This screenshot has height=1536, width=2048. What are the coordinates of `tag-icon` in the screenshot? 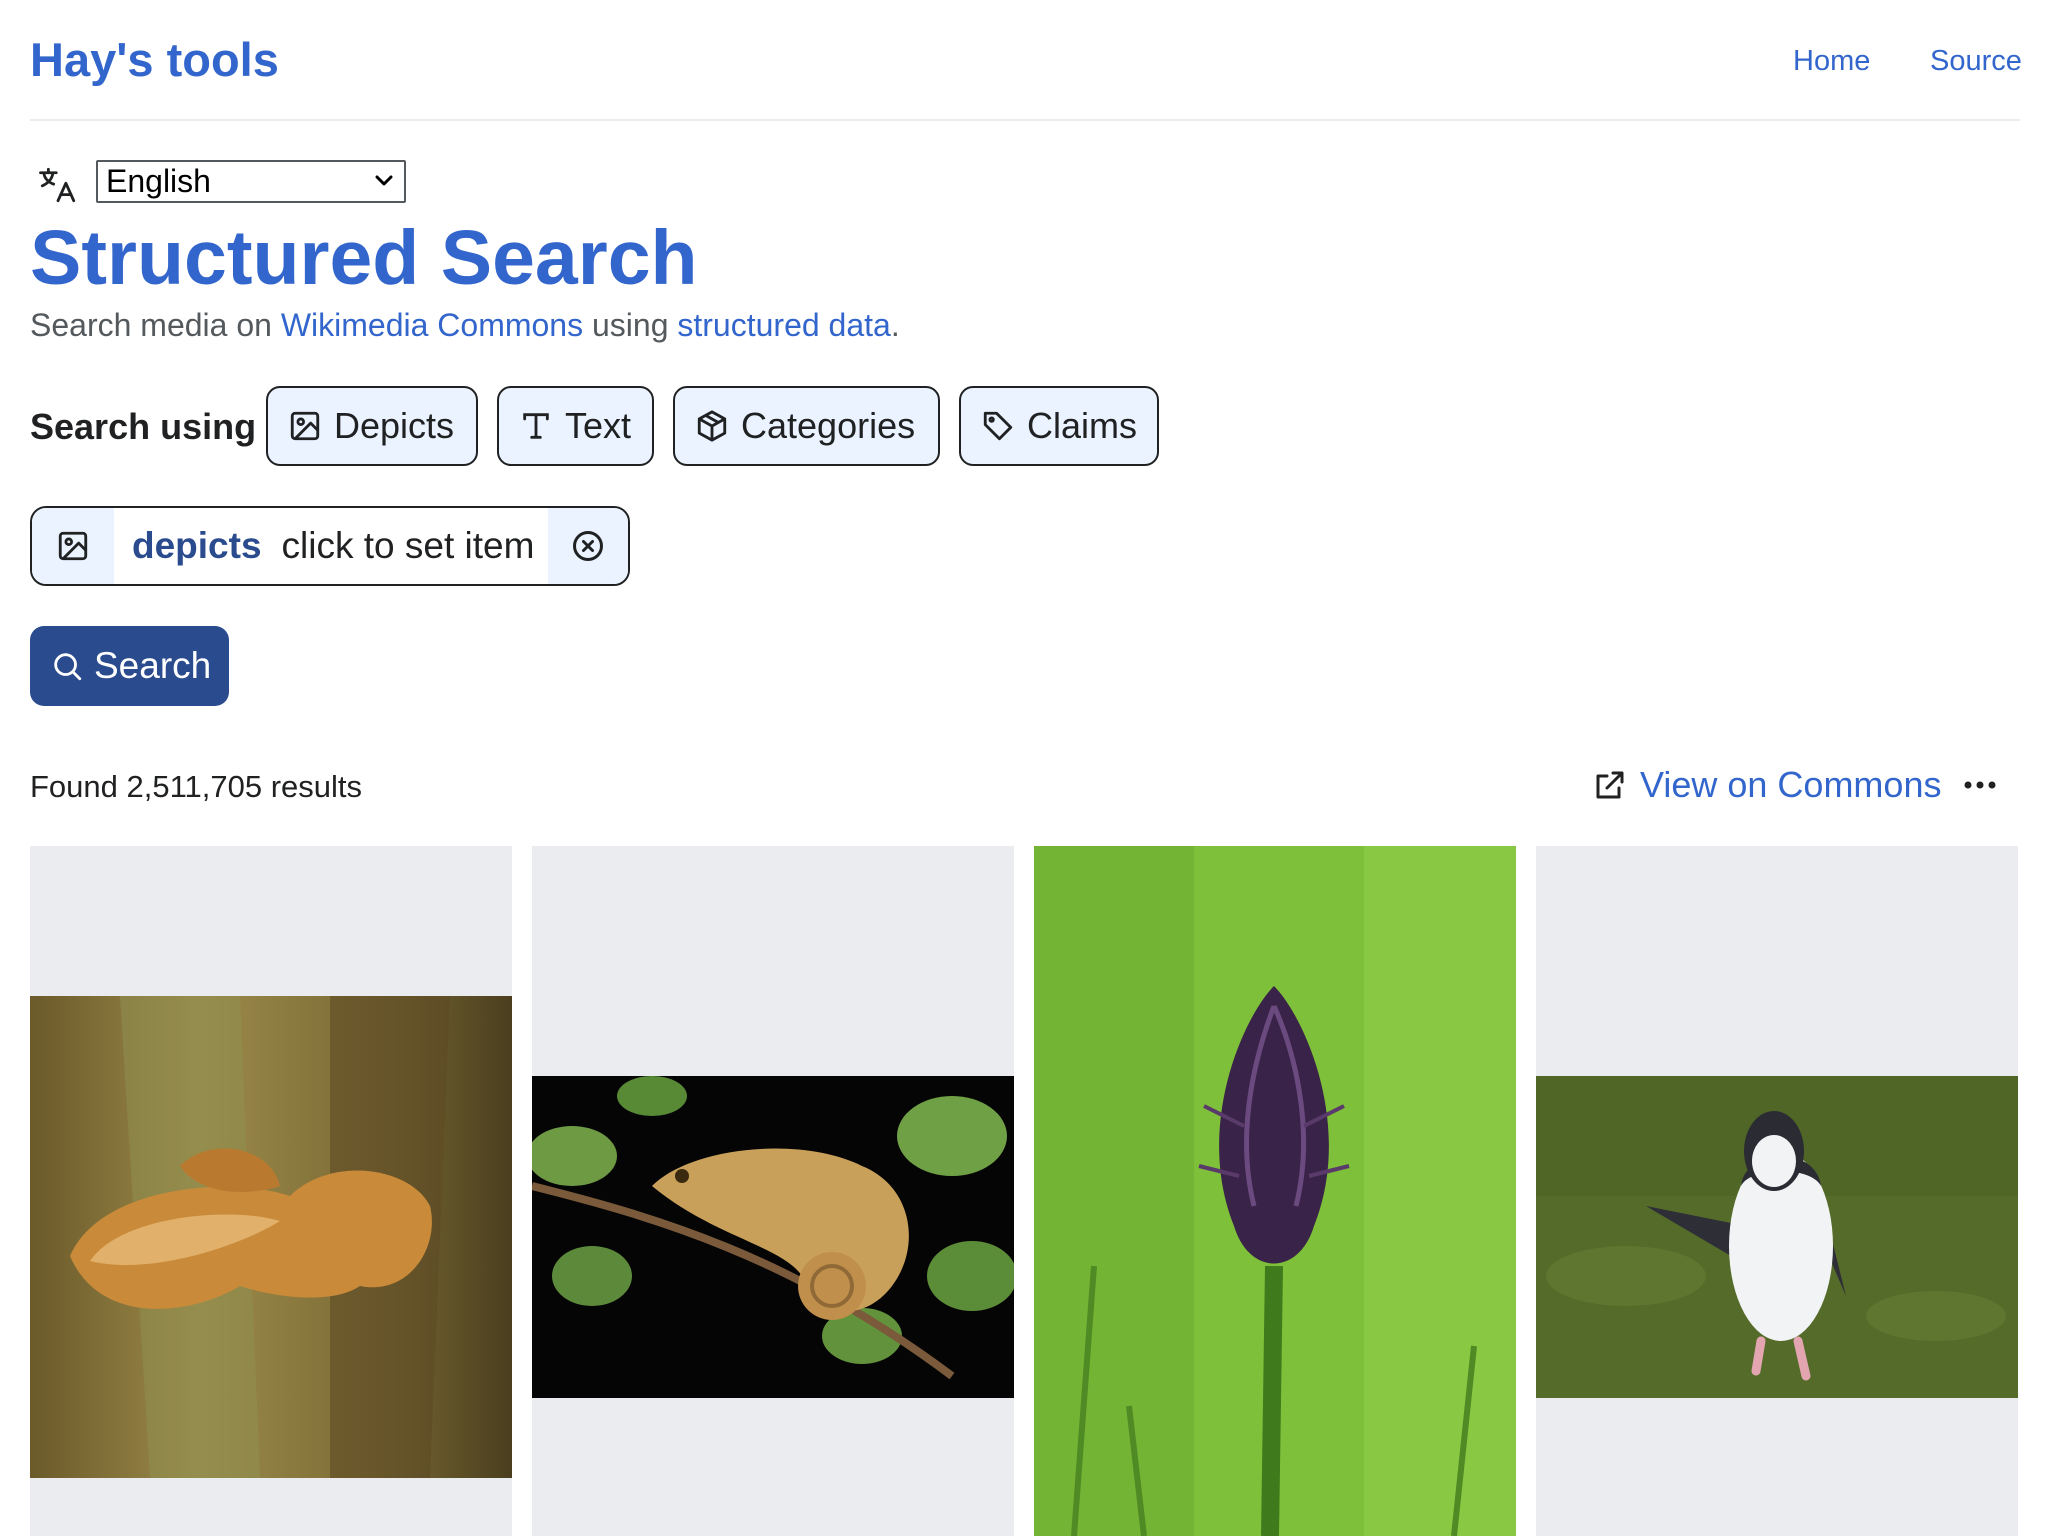 It's located at (998, 426).